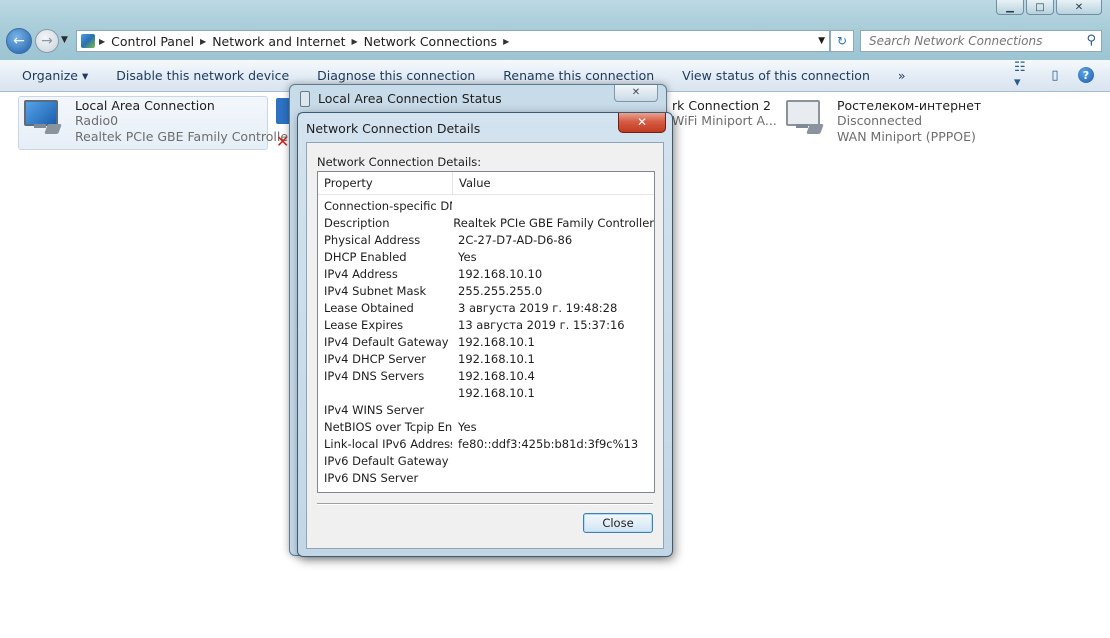 Image resolution: width=1110 pixels, height=638 pixels. Describe the element at coordinates (357, 223) in the screenshot. I see `property-cell: Description` at that location.